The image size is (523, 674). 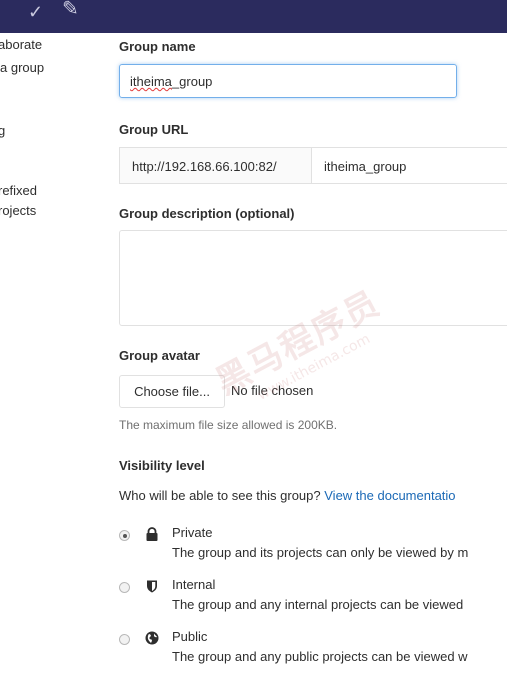 What do you see at coordinates (152, 586) in the screenshot?
I see `shield-icon` at bounding box center [152, 586].